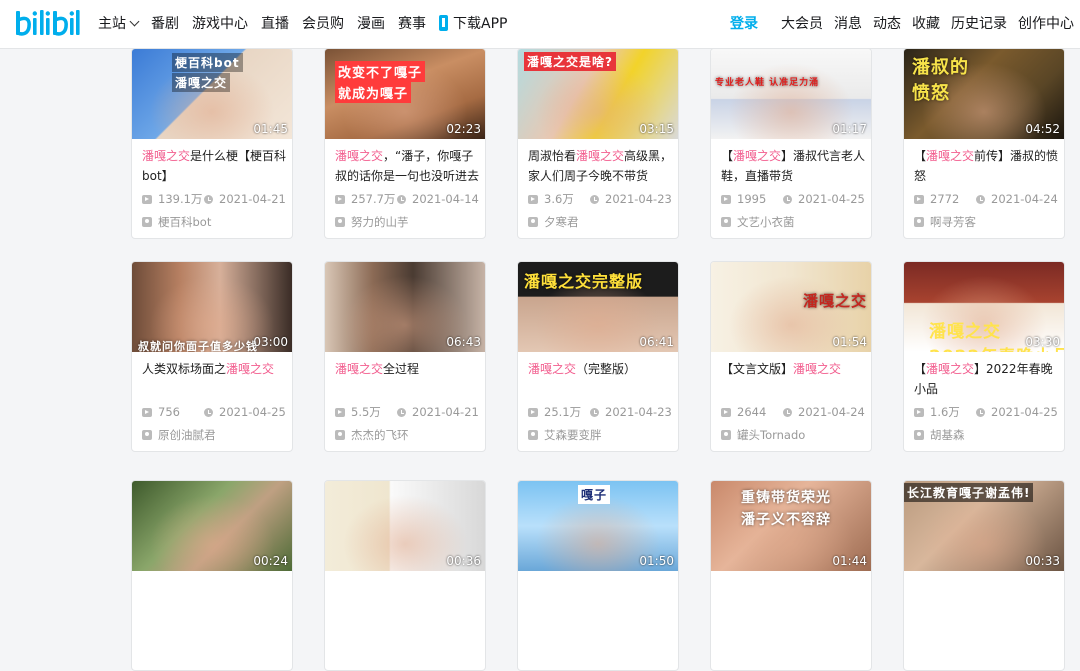 The image size is (1080, 671). I want to click on video-thumbnail: 潘嘎之交 01:54, so click(791, 307).